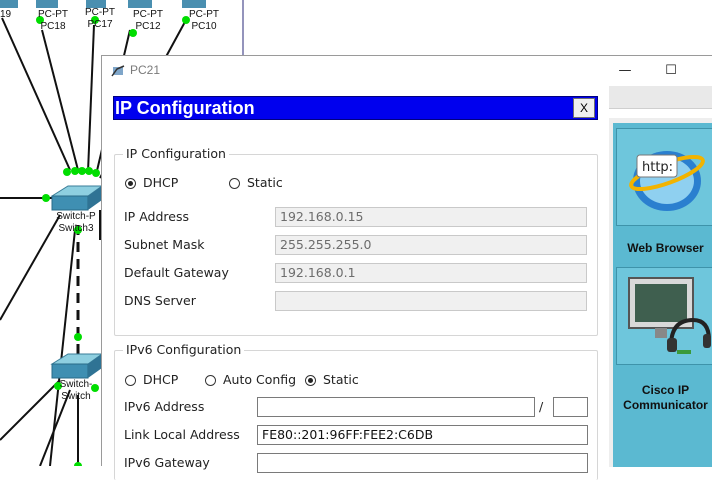  I want to click on pc19-label: 19, so click(6, 14).